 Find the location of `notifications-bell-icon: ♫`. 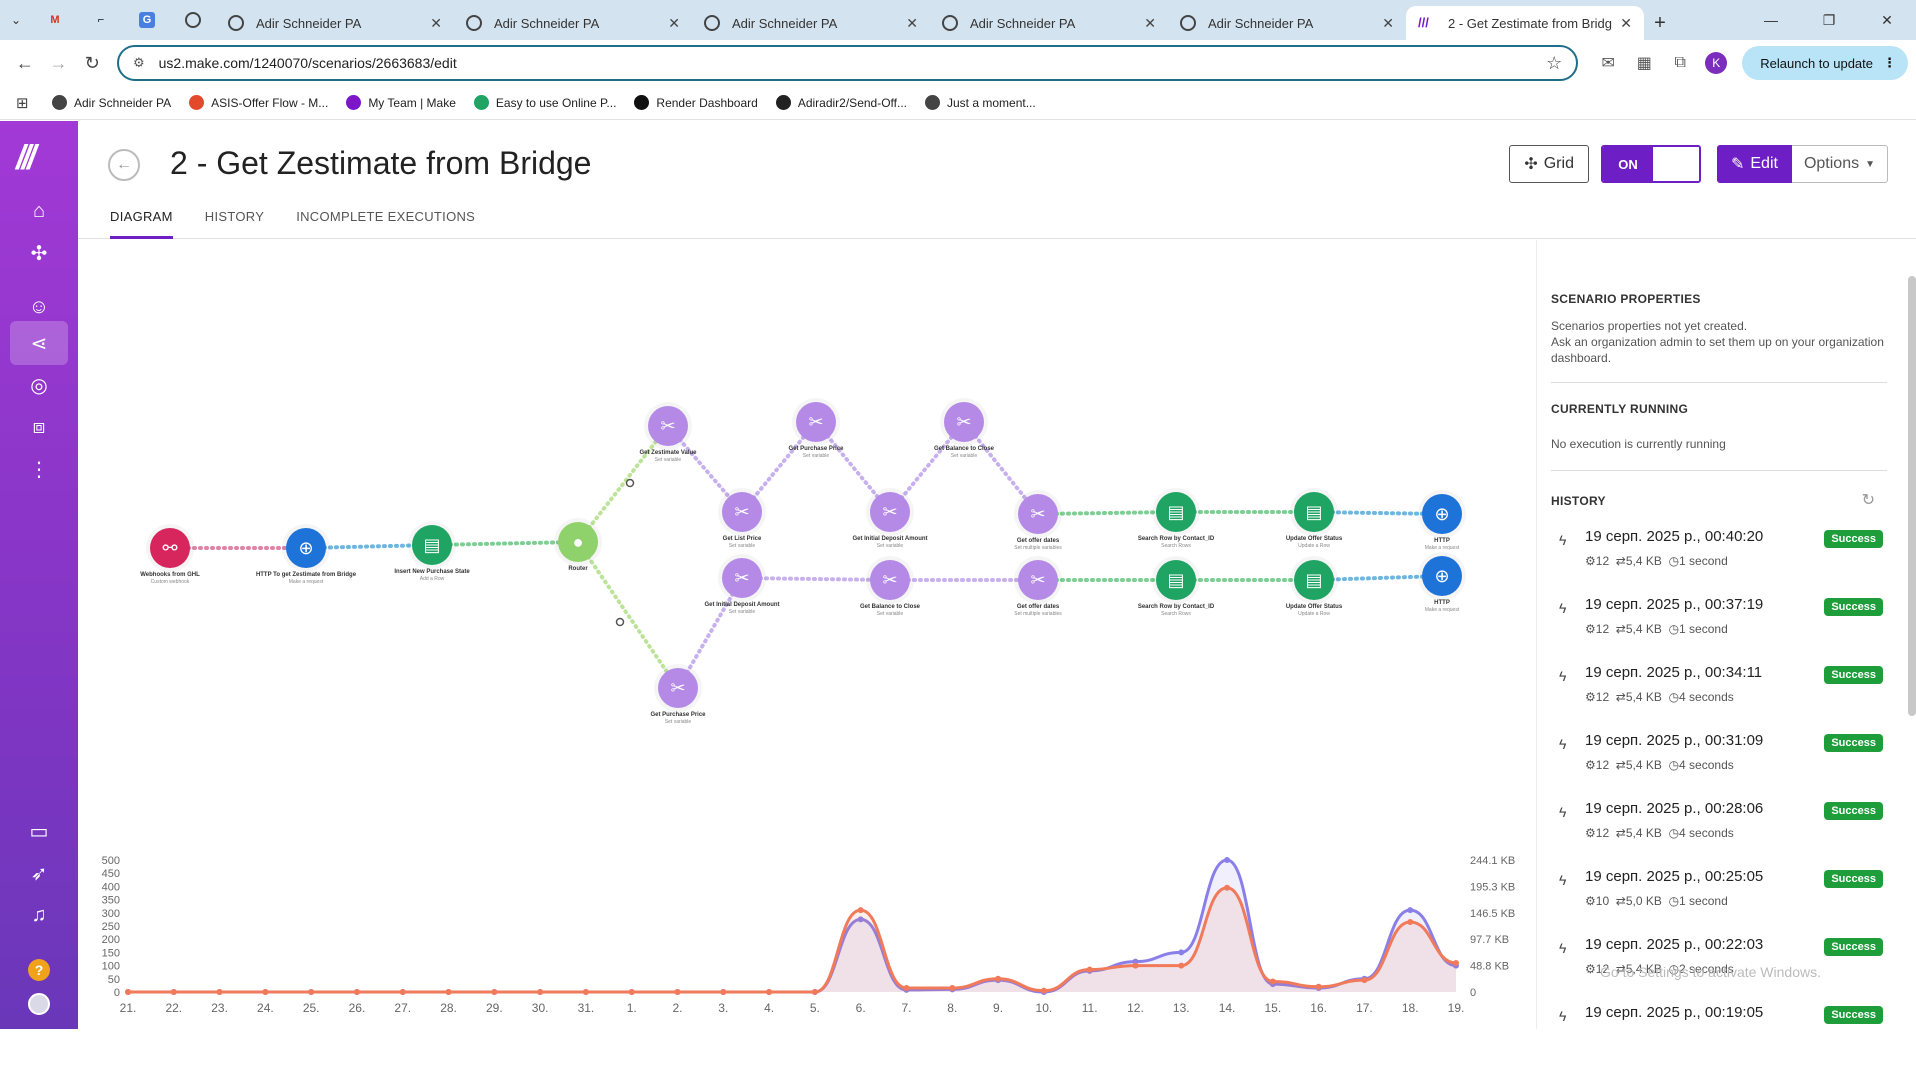

notifications-bell-icon: ♫ is located at coordinates (39, 915).